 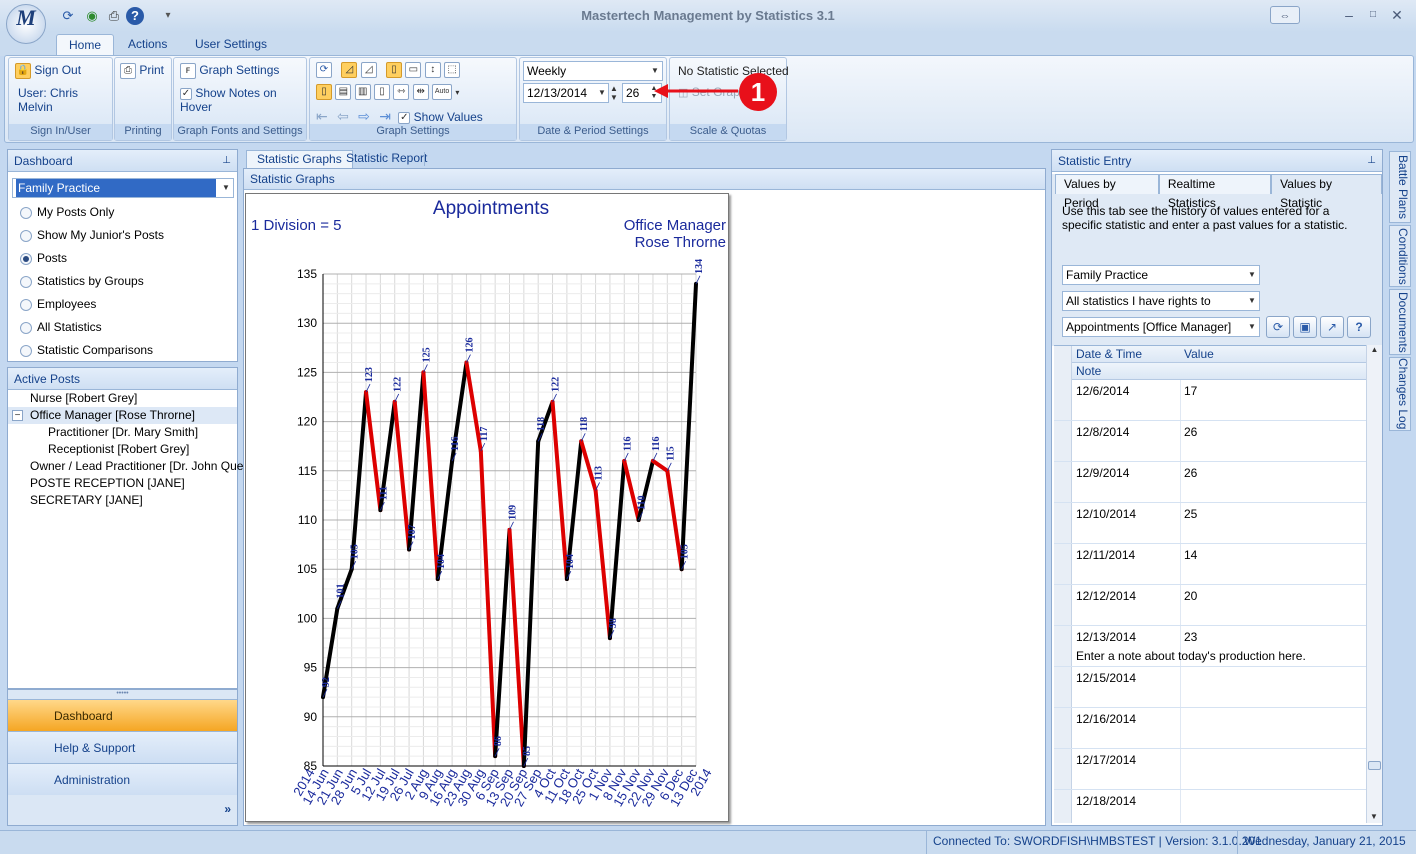 I want to click on row-value: 17, so click(x=1190, y=391).